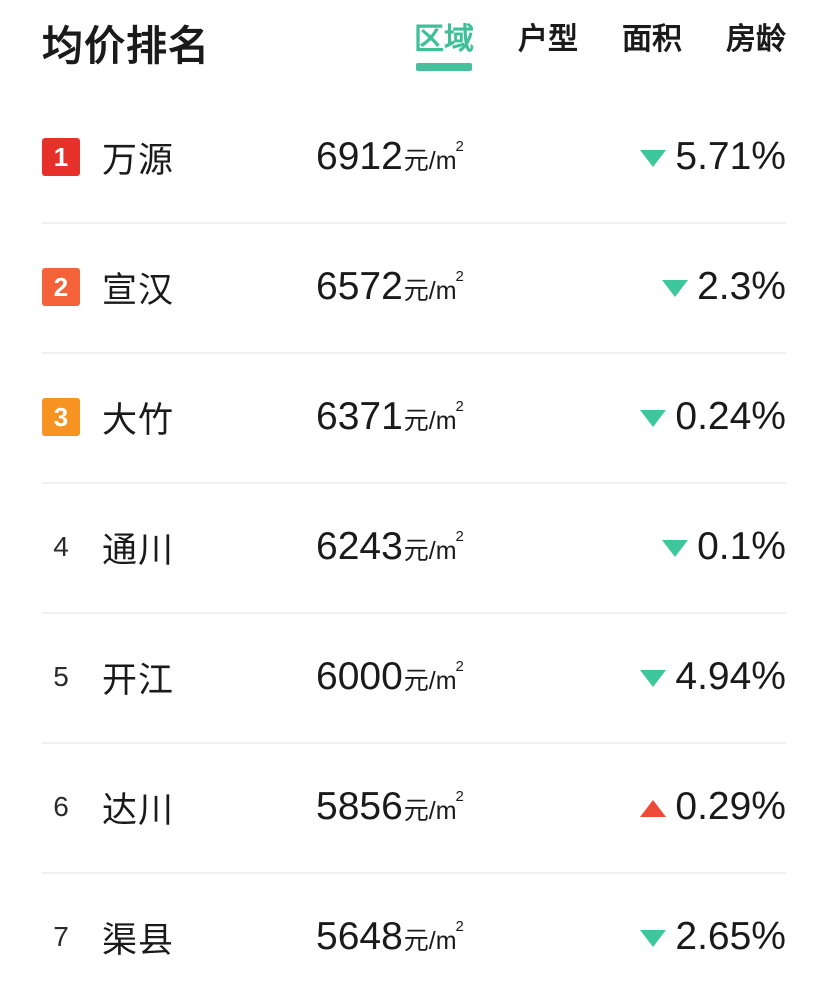 This screenshot has height=1002, width=828. Describe the element at coordinates (548, 39) in the screenshot. I see `tab-label: 户型` at that location.